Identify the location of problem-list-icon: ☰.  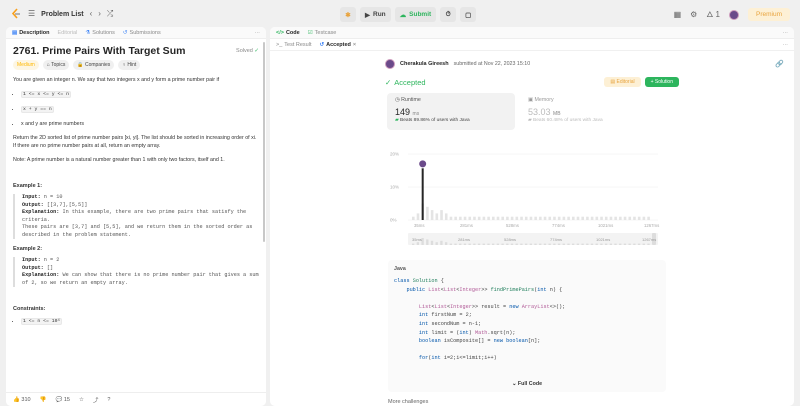
(31, 14).